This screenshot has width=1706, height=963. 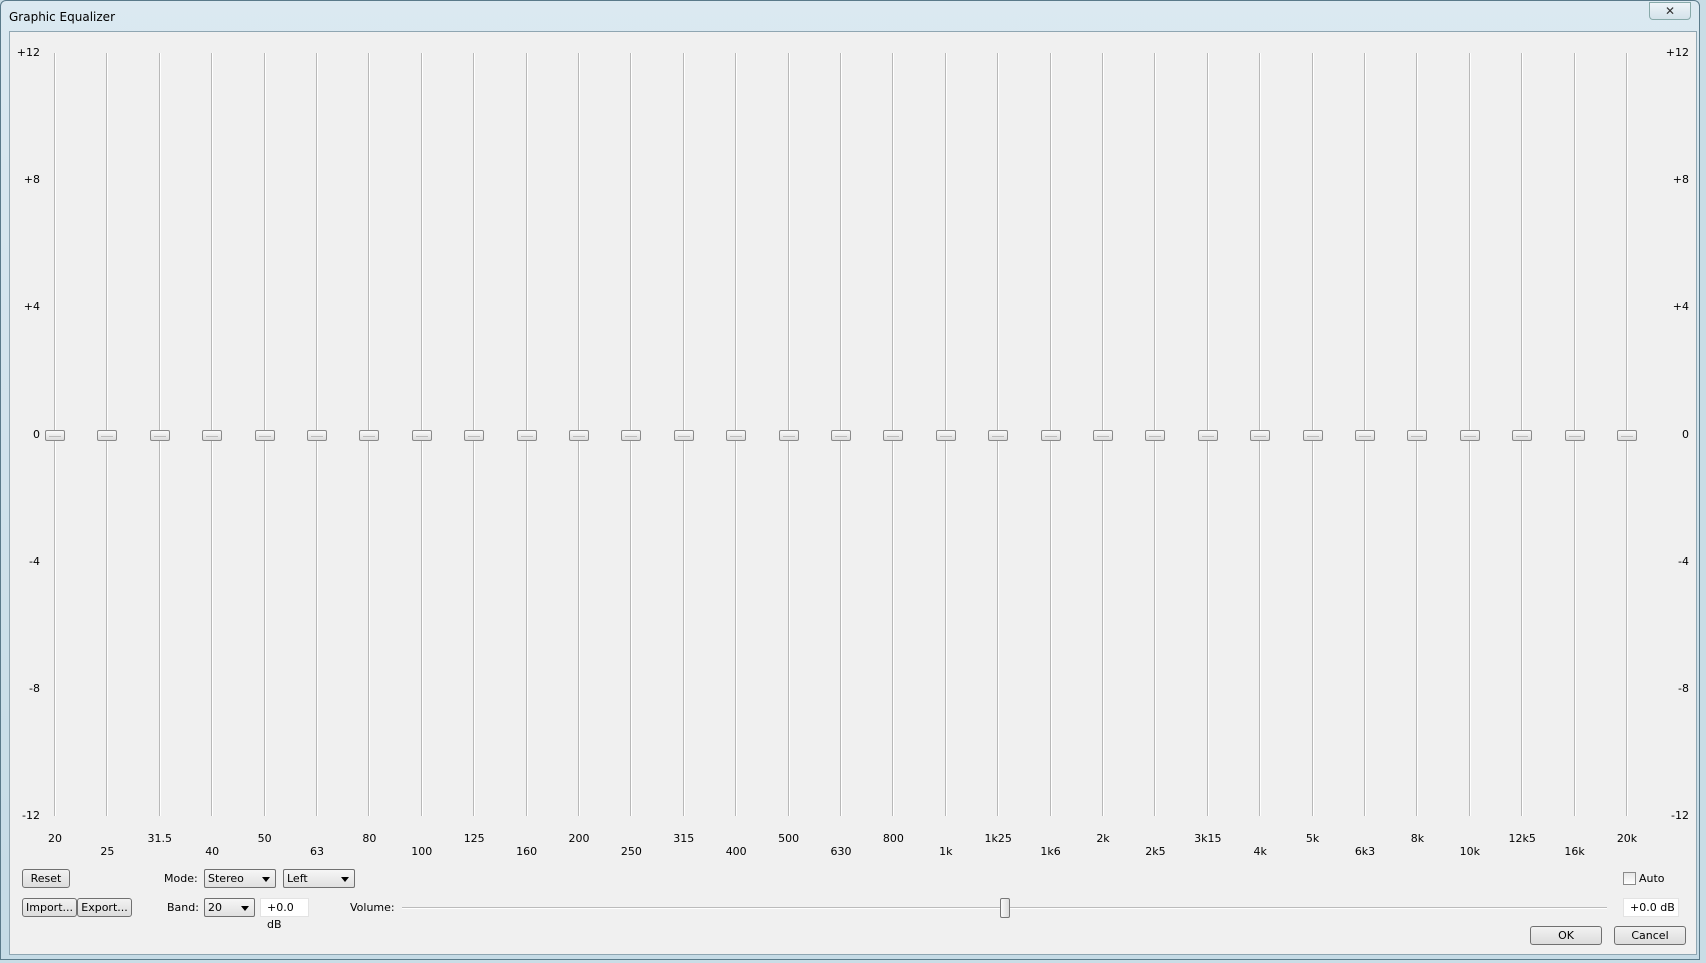 What do you see at coordinates (264, 838) in the screenshot?
I see `band-label: 50` at bounding box center [264, 838].